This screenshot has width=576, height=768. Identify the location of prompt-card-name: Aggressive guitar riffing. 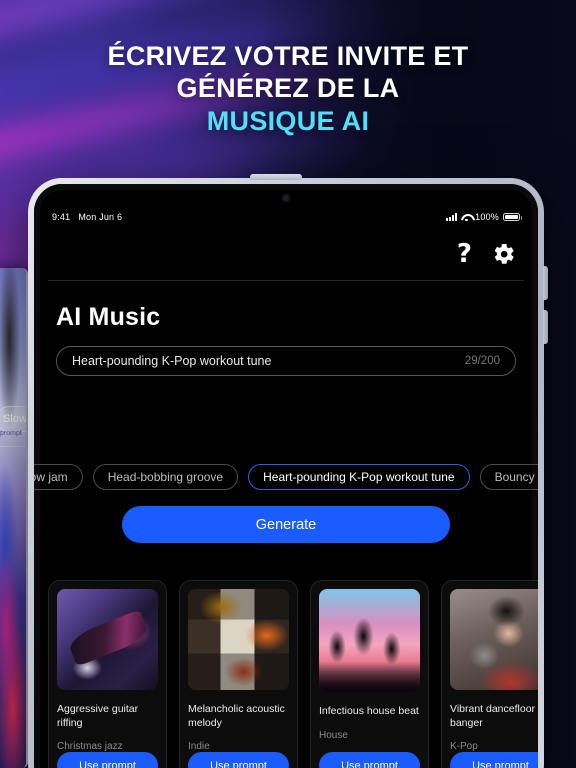
(98, 716).